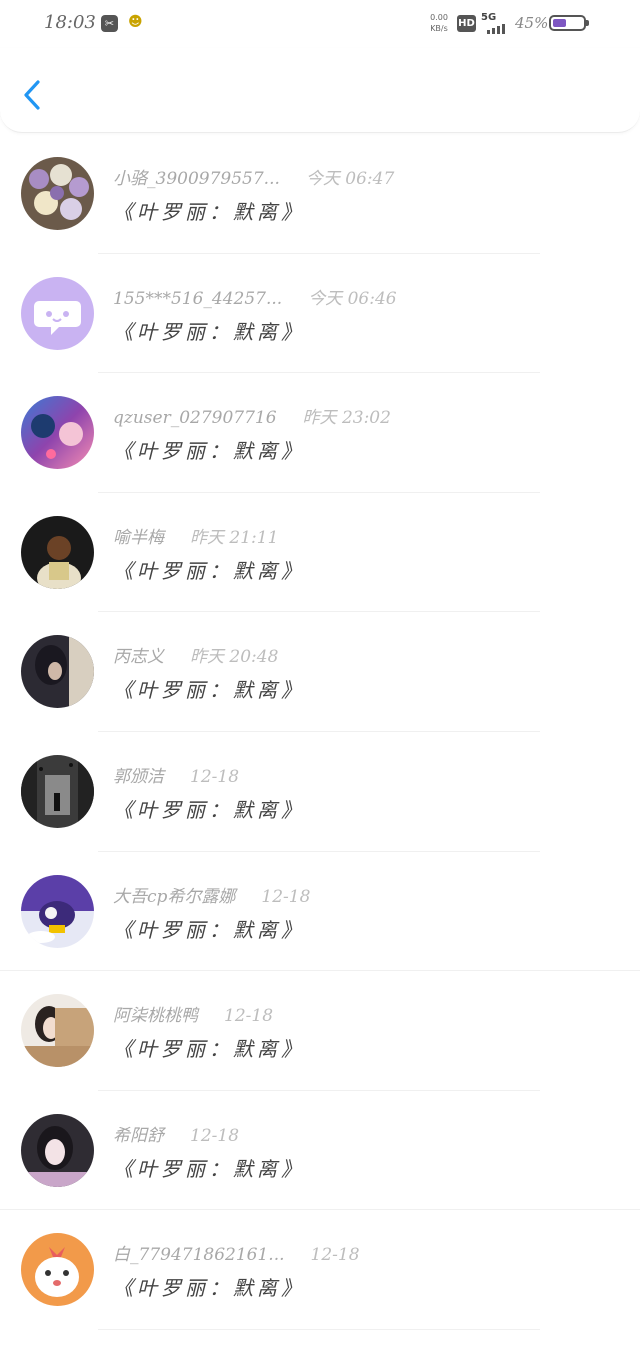 The height and width of the screenshot is (1348, 640). Describe the element at coordinates (319, 1329) in the screenshot. I see `divider` at that location.